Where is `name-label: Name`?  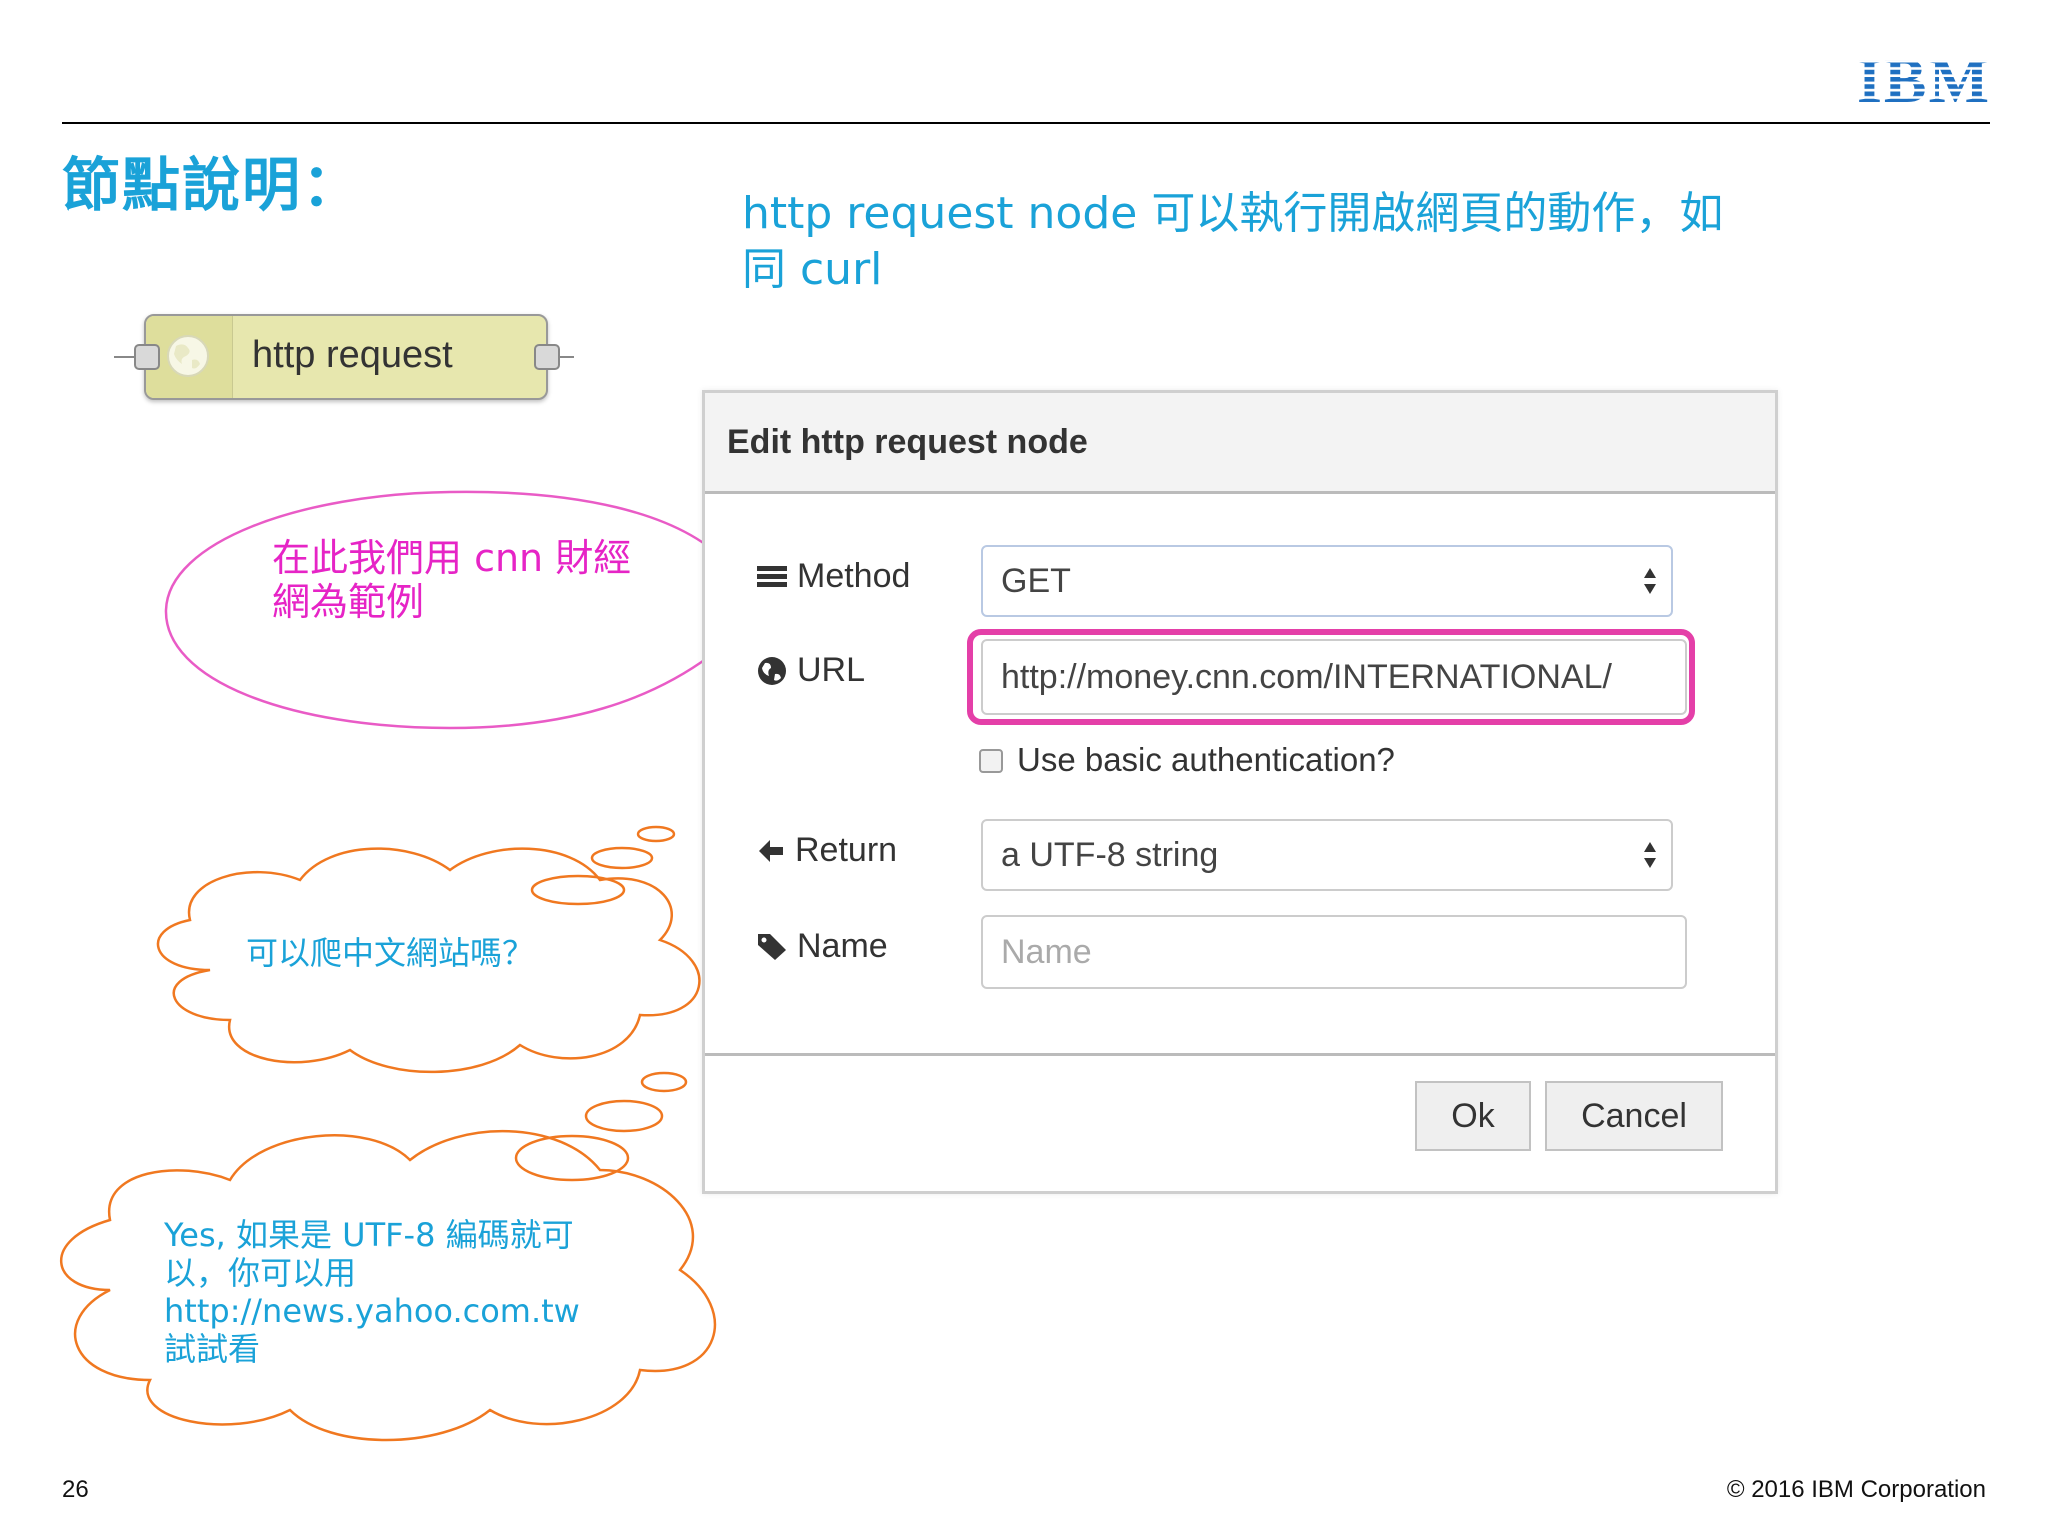
name-label: Name is located at coordinates (842, 946).